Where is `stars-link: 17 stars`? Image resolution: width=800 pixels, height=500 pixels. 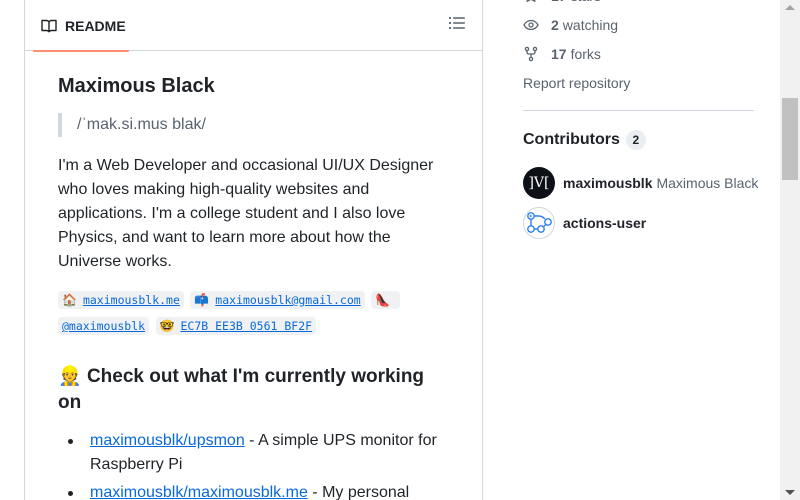
stars-link: 17 stars is located at coordinates (562, 2).